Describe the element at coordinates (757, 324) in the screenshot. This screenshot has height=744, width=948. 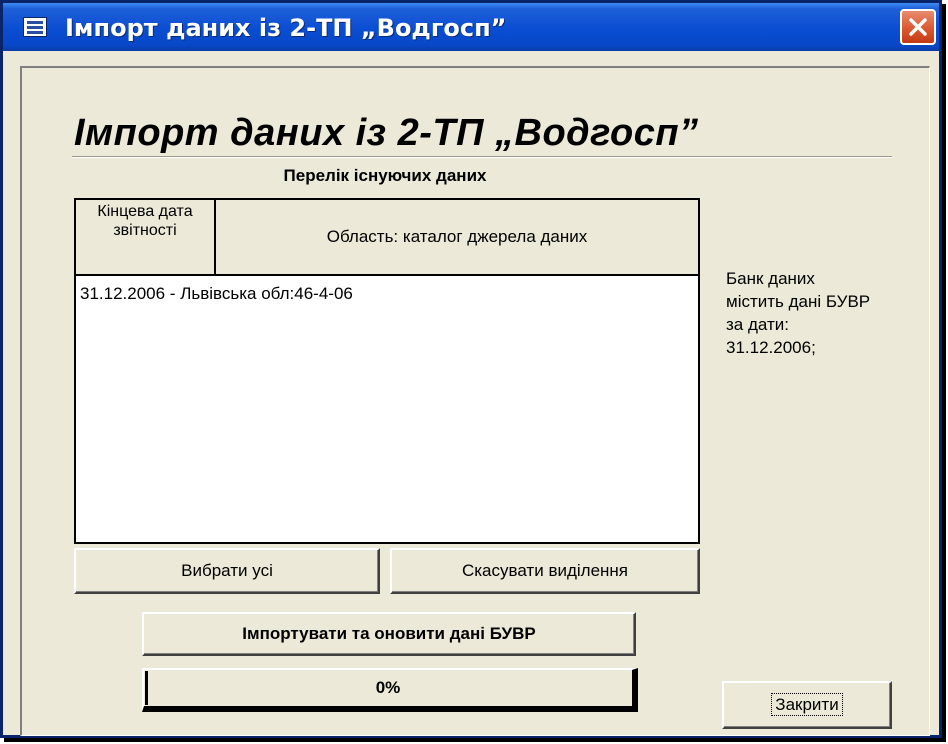
I see `status-line: за дати:` at that location.